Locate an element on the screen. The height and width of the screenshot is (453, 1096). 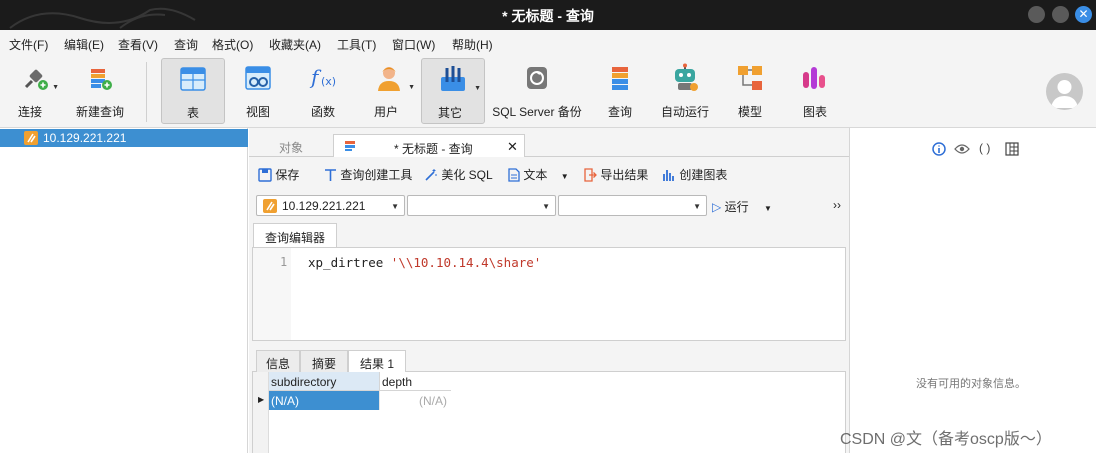
code-line: xp_dirtree '\\10.10.14.4\share' is located at coordinates (424, 262).